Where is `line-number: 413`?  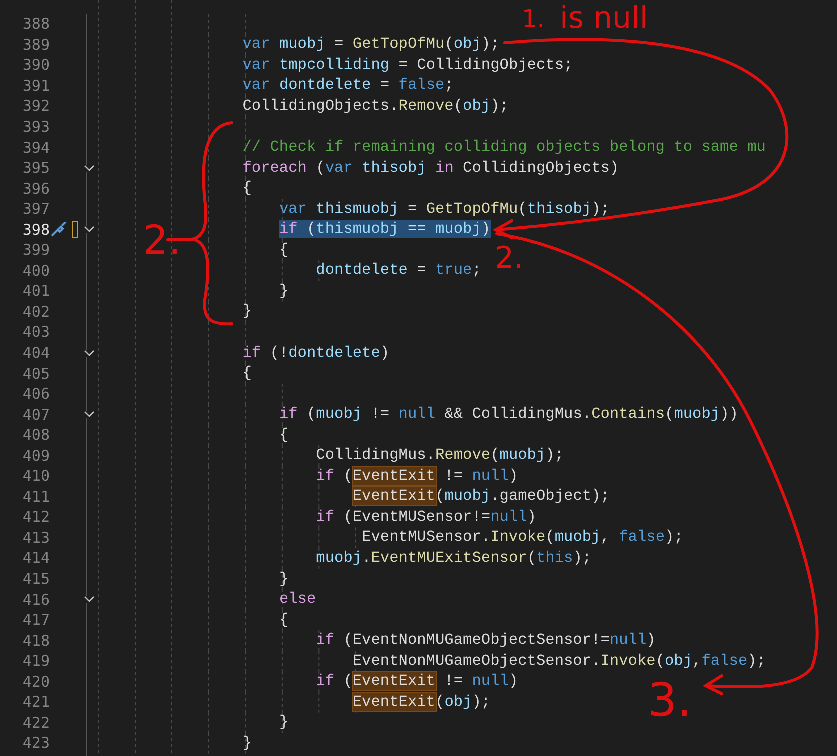
line-number: 413 is located at coordinates (36, 537).